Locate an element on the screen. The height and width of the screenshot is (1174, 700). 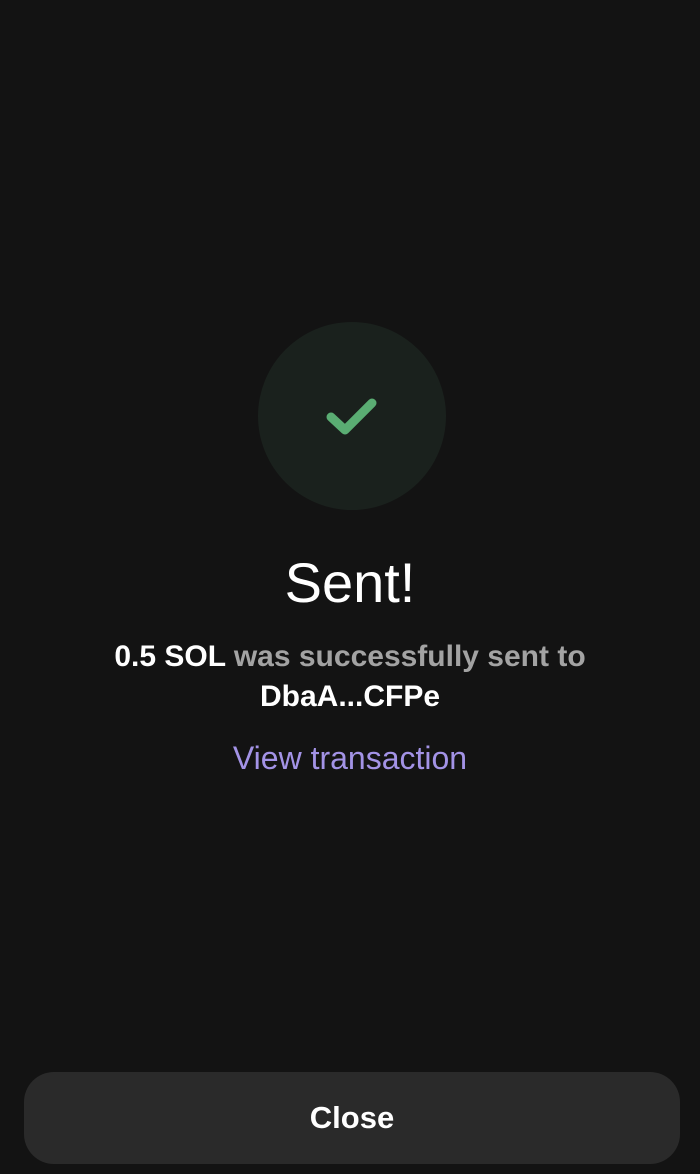
success-status-circle is located at coordinates (352, 416).